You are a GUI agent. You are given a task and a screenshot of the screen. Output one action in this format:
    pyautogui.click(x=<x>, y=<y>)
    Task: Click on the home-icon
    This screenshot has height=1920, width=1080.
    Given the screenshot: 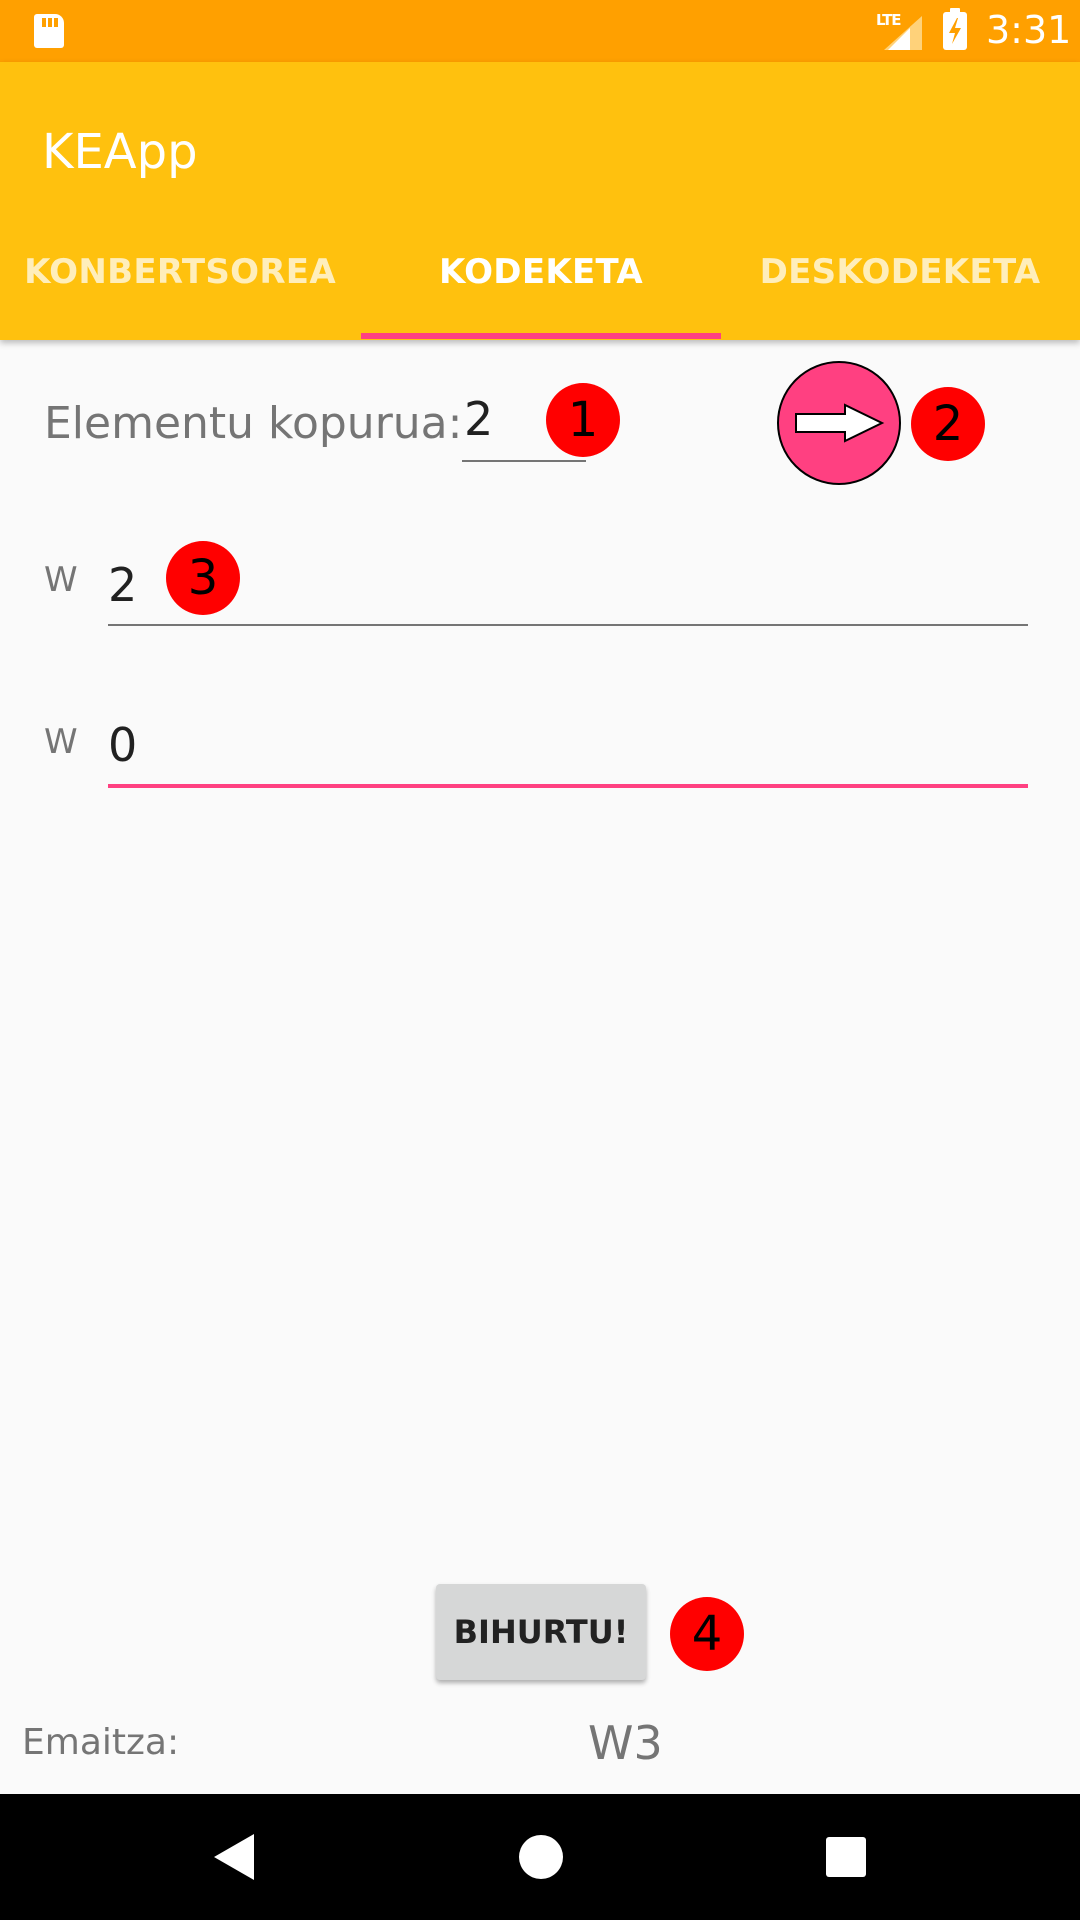 What is the action you would take?
    pyautogui.click(x=541, y=1857)
    